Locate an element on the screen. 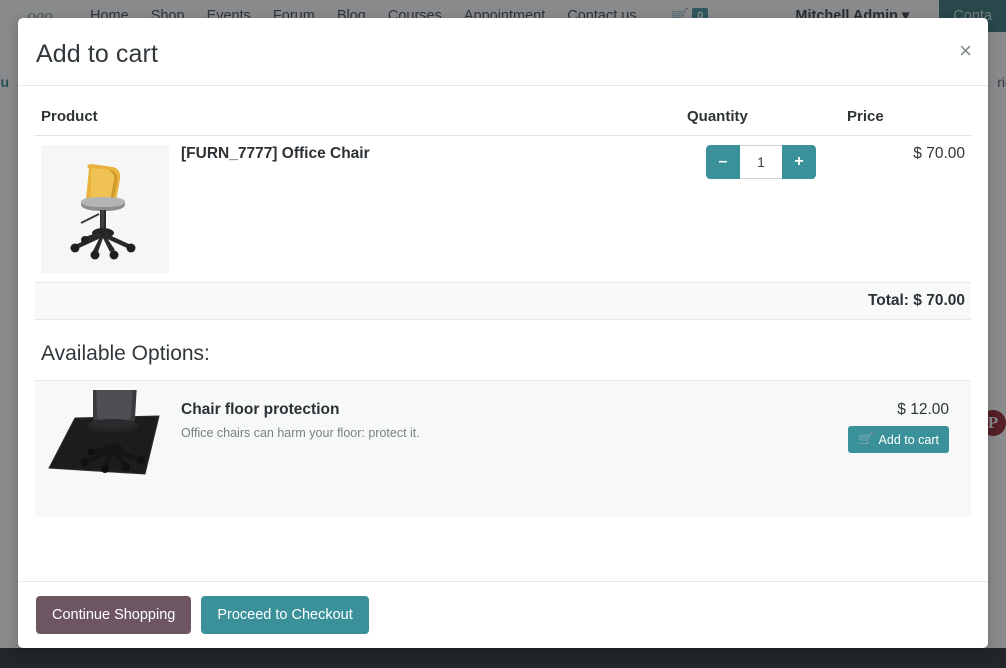 This screenshot has height=668, width=1006. column-header-product: Product is located at coordinates (358, 118).